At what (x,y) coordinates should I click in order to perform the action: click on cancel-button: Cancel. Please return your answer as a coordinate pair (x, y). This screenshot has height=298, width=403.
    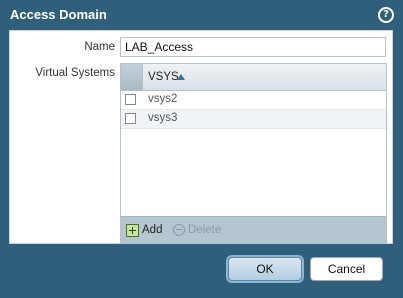
    Looking at the image, I should click on (346, 269).